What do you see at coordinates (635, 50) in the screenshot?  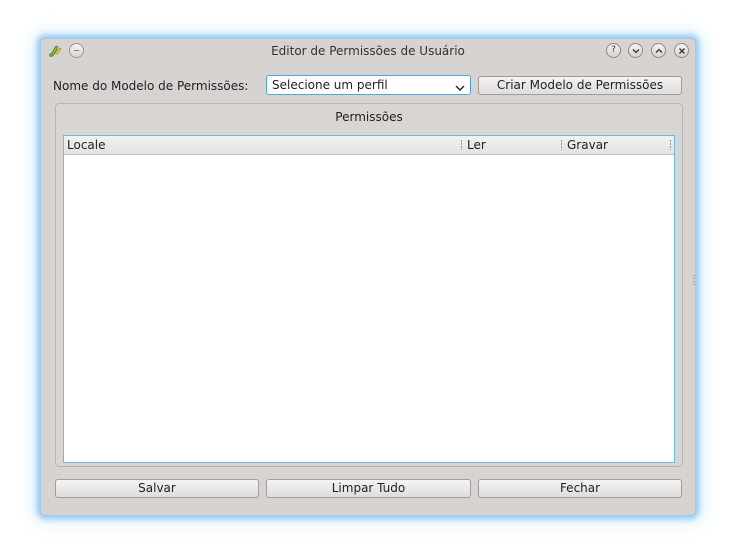 I see `minimize-icon` at bounding box center [635, 50].